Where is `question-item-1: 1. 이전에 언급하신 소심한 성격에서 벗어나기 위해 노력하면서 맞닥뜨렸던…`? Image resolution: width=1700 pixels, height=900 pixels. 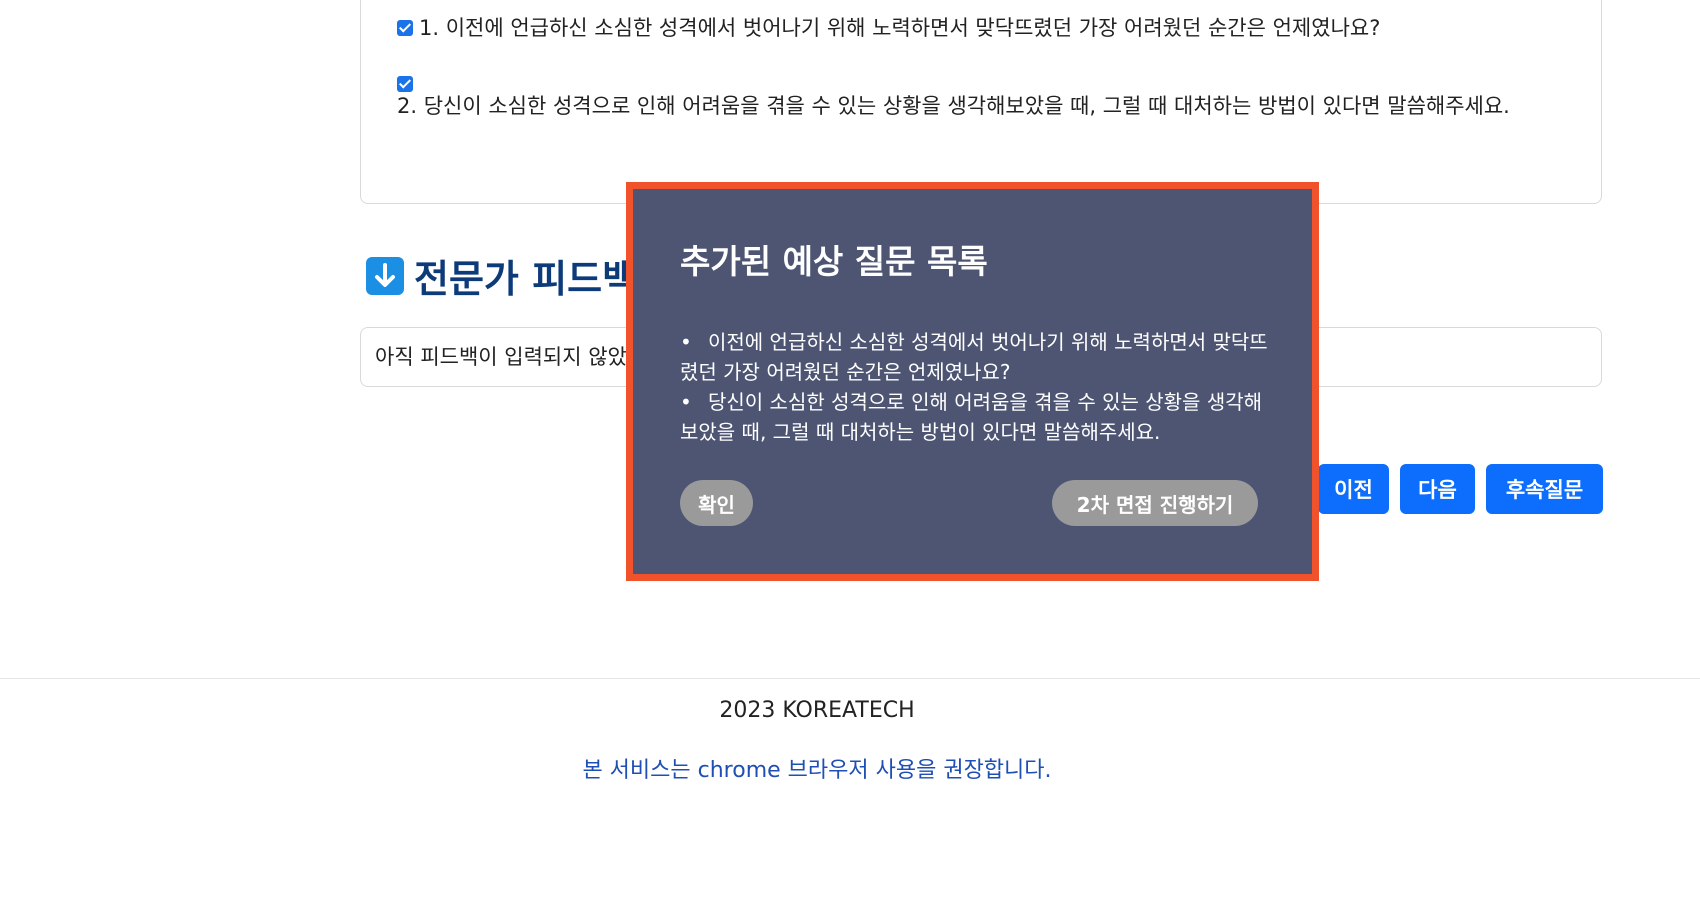 question-item-1: 1. 이전에 언급하신 소심한 성격에서 벗어나기 위해 노력하면서 맞닥뜨렸던… is located at coordinates (888, 28).